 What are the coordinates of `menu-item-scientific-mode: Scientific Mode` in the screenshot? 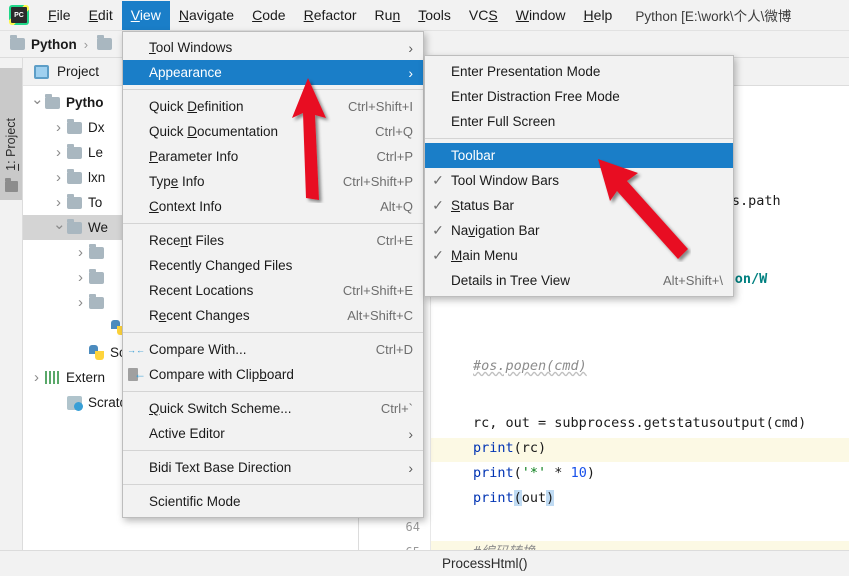 It's located at (273, 501).